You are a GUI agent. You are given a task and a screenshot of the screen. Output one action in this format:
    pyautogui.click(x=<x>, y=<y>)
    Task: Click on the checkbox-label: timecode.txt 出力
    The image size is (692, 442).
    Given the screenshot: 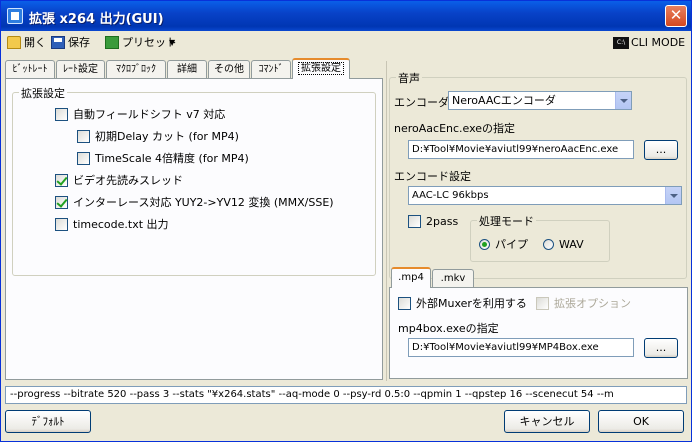 What is the action you would take?
    pyautogui.click(x=121, y=224)
    